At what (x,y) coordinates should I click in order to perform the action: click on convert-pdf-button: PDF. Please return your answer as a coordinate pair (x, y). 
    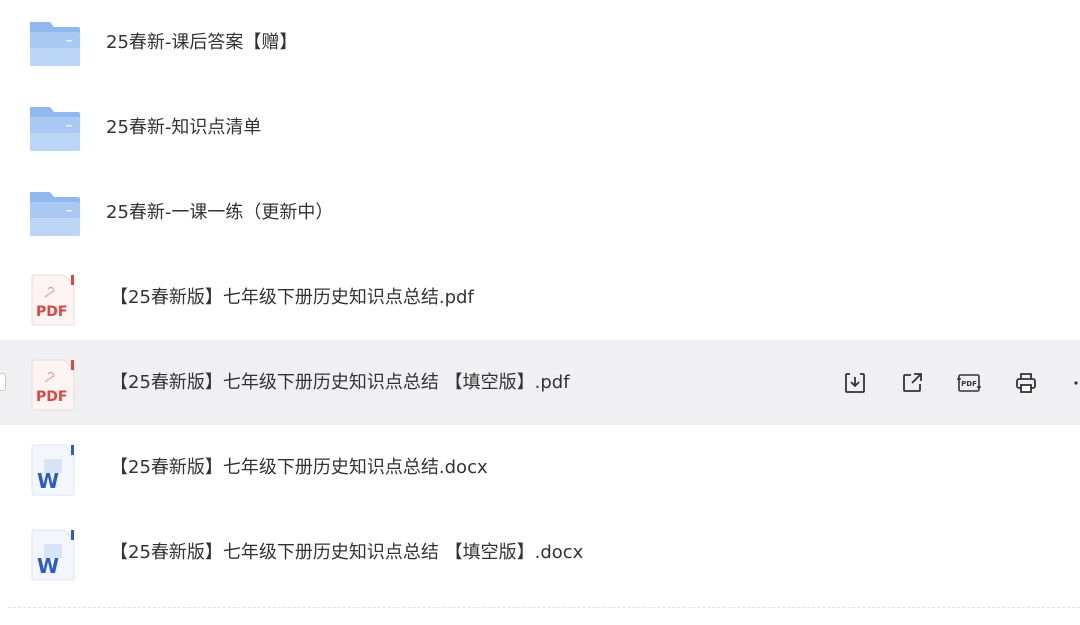
    Looking at the image, I should click on (969, 383).